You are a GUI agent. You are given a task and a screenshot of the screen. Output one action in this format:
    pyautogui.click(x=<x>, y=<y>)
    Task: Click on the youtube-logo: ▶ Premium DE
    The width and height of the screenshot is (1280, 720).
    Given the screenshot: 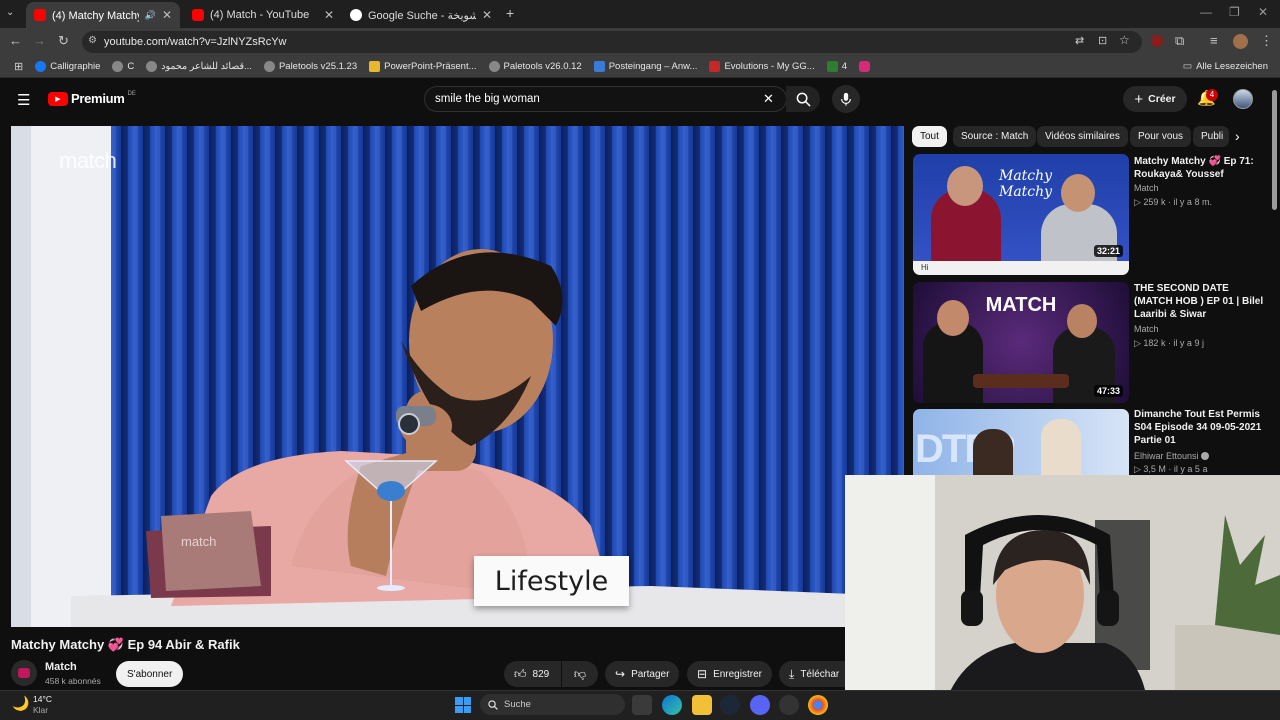 What is the action you would take?
    pyautogui.click(x=92, y=98)
    